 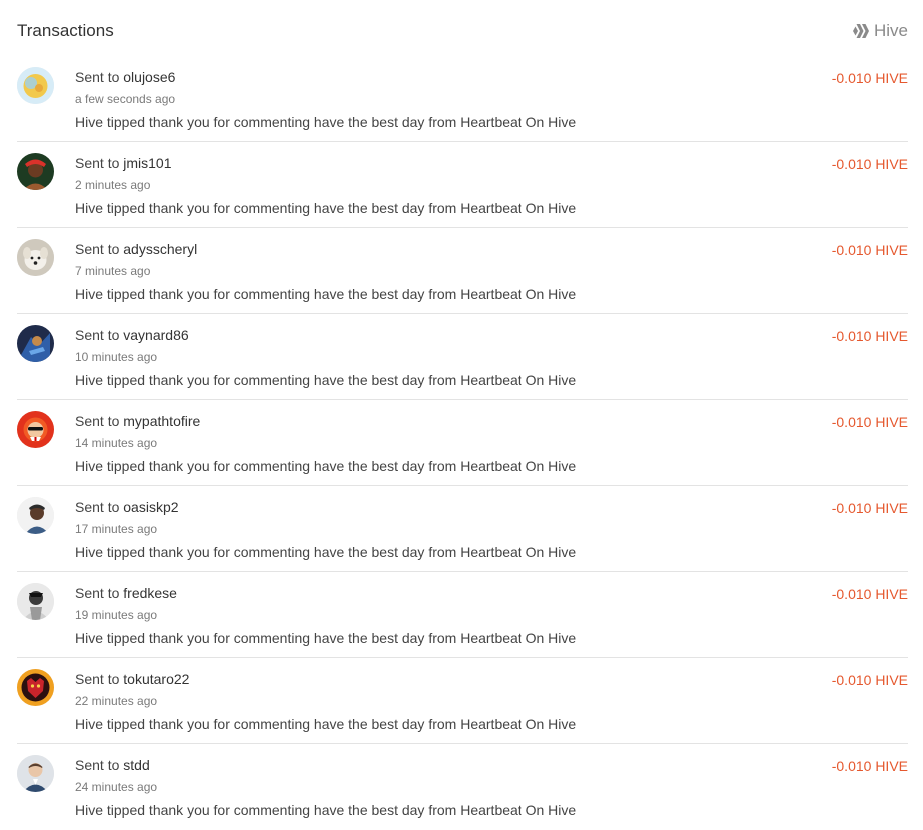 What do you see at coordinates (149, 77) in the screenshot?
I see `recipient-link: olujose6` at bounding box center [149, 77].